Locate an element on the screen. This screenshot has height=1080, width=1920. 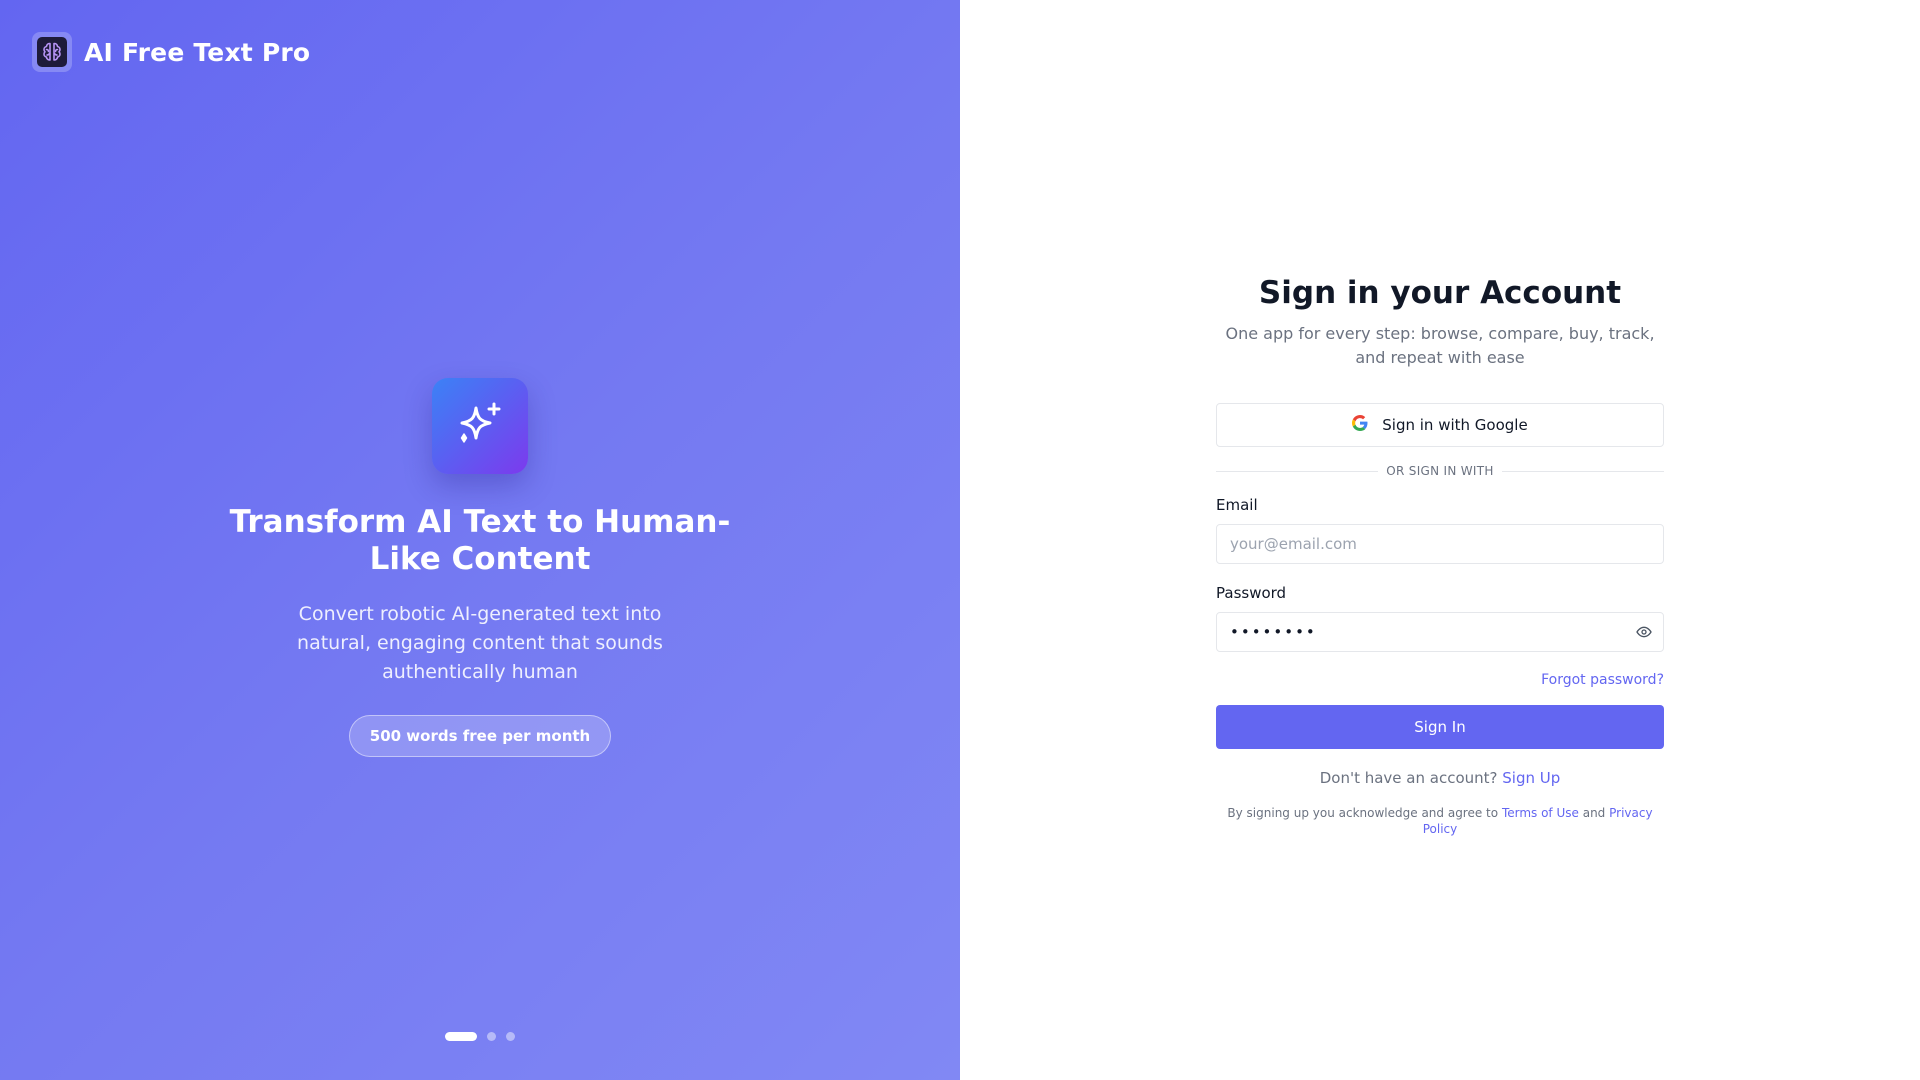
signup-link: Sign Up is located at coordinates (1531, 778).